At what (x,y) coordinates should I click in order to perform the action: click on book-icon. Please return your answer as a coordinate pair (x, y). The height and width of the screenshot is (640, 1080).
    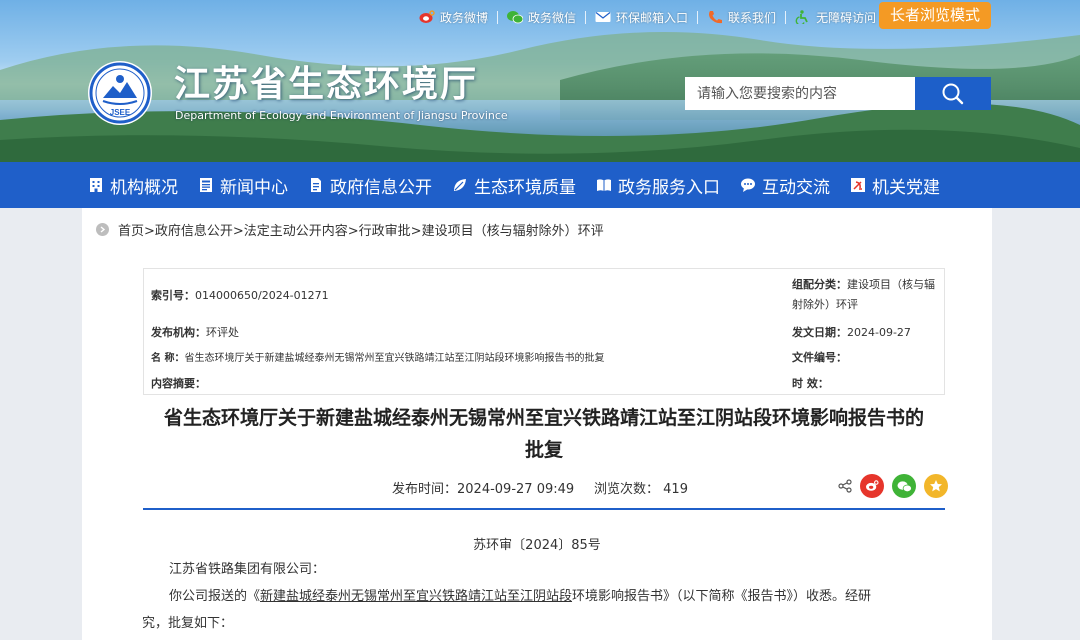
    Looking at the image, I should click on (604, 185).